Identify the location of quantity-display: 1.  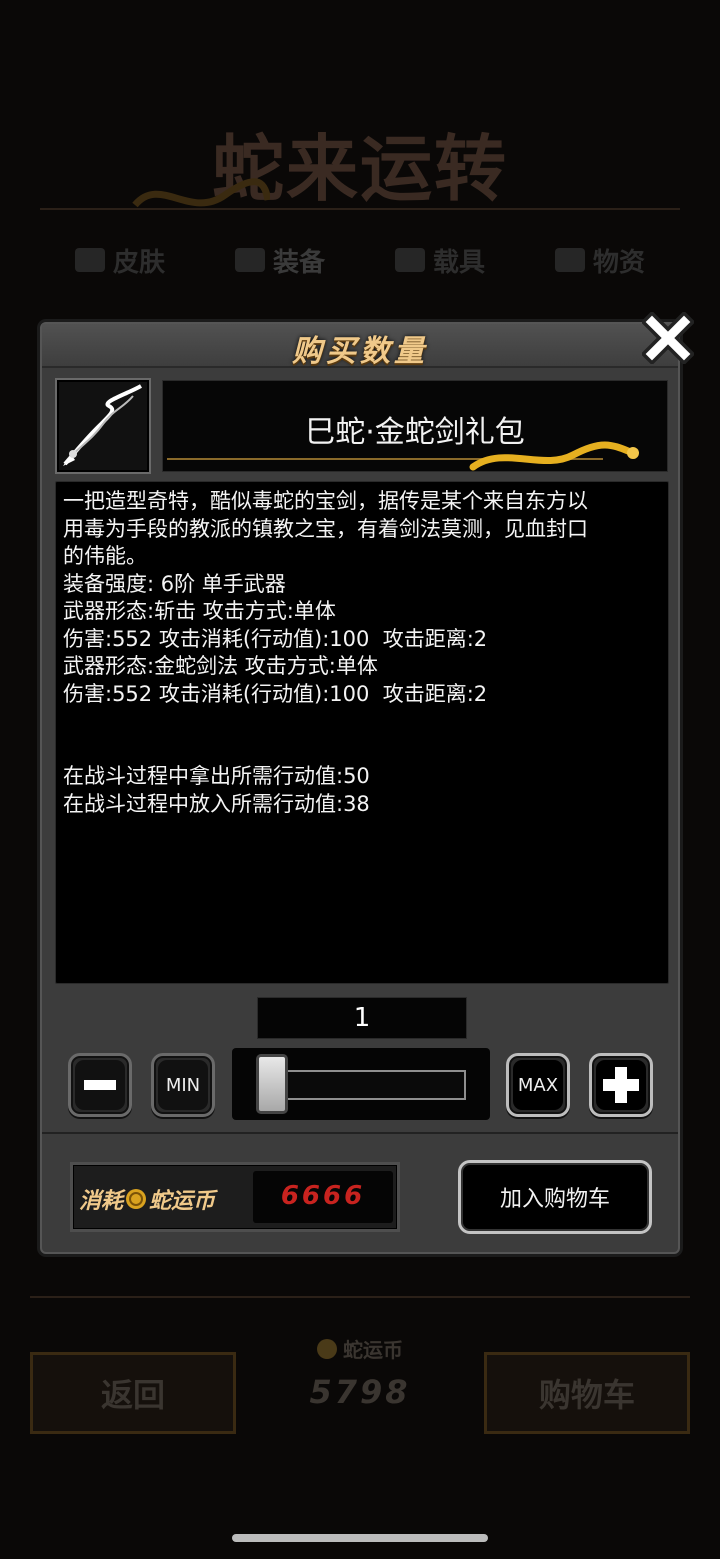
(362, 1018).